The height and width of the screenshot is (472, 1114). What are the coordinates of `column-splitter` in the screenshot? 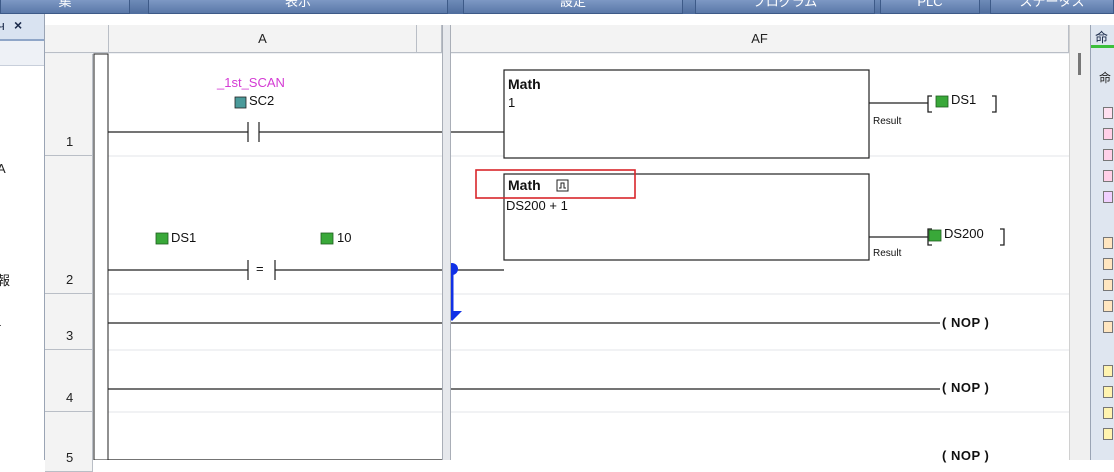 It's located at (446, 242).